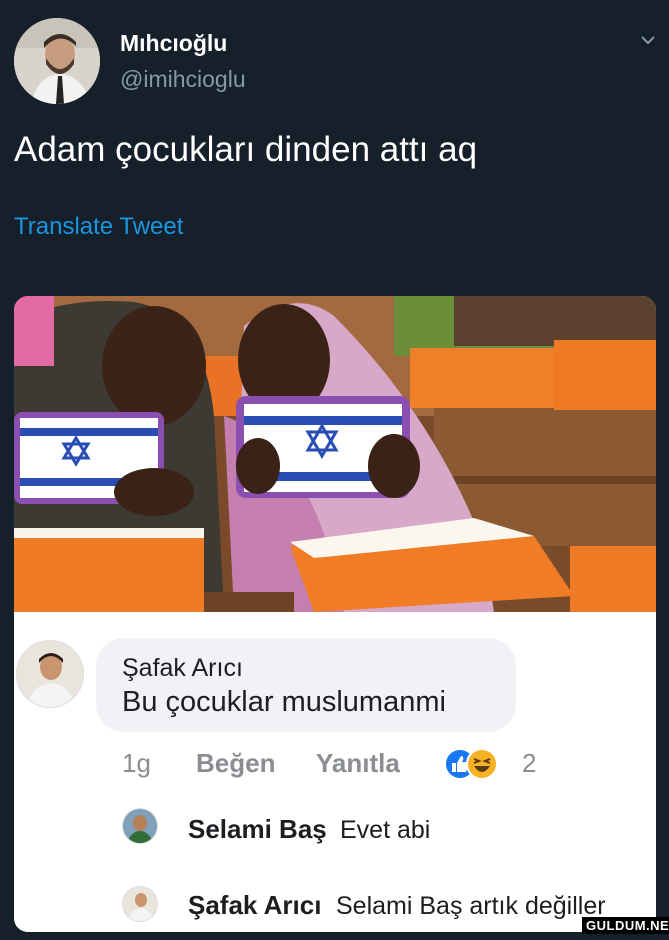  I want to click on profile-avatar, so click(57, 61).